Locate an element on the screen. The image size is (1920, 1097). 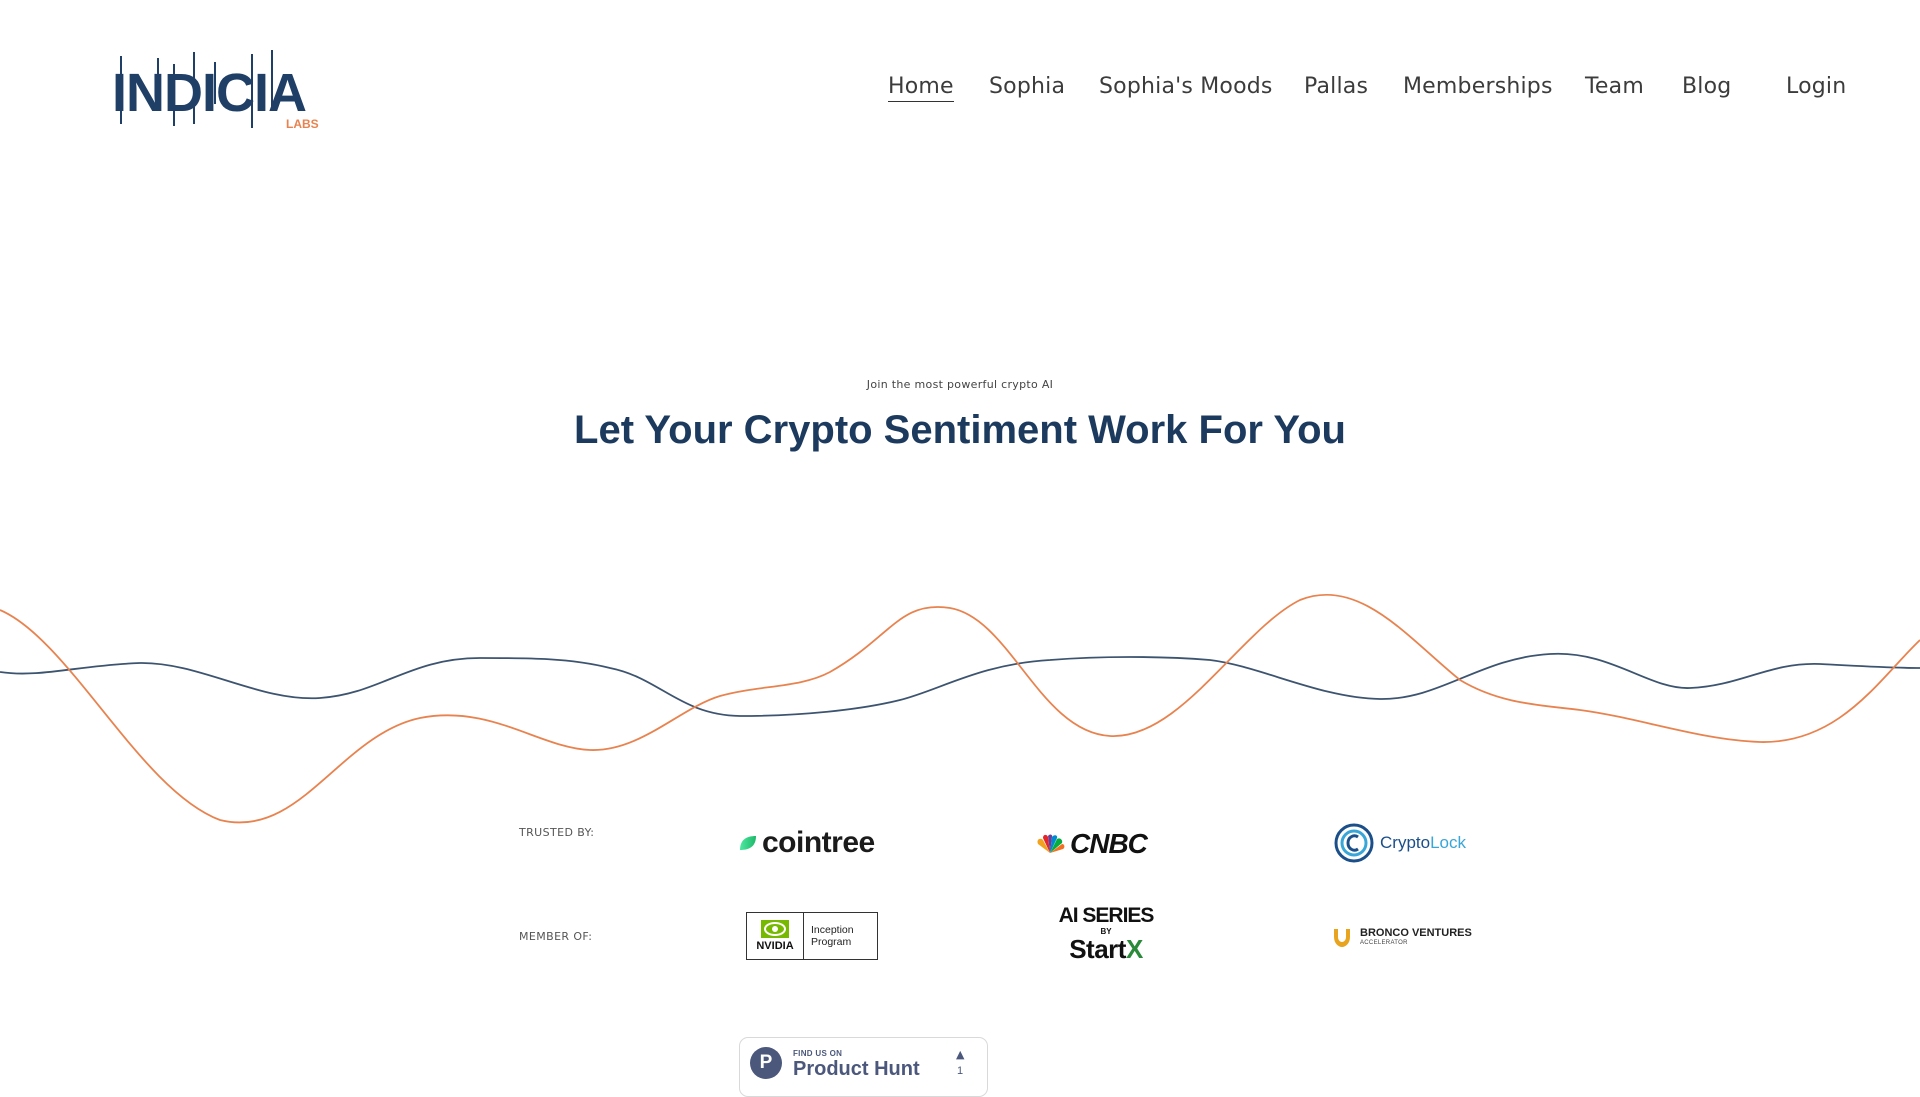
nav-sophias-moods: Sophia's Moods is located at coordinates (1186, 86).